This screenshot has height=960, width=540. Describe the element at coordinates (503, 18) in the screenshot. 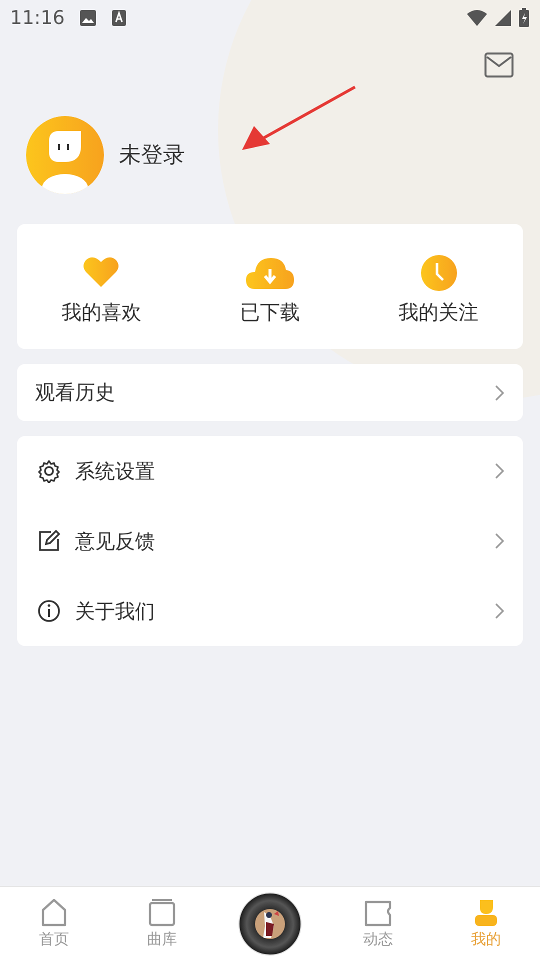

I see `signal-icon` at that location.